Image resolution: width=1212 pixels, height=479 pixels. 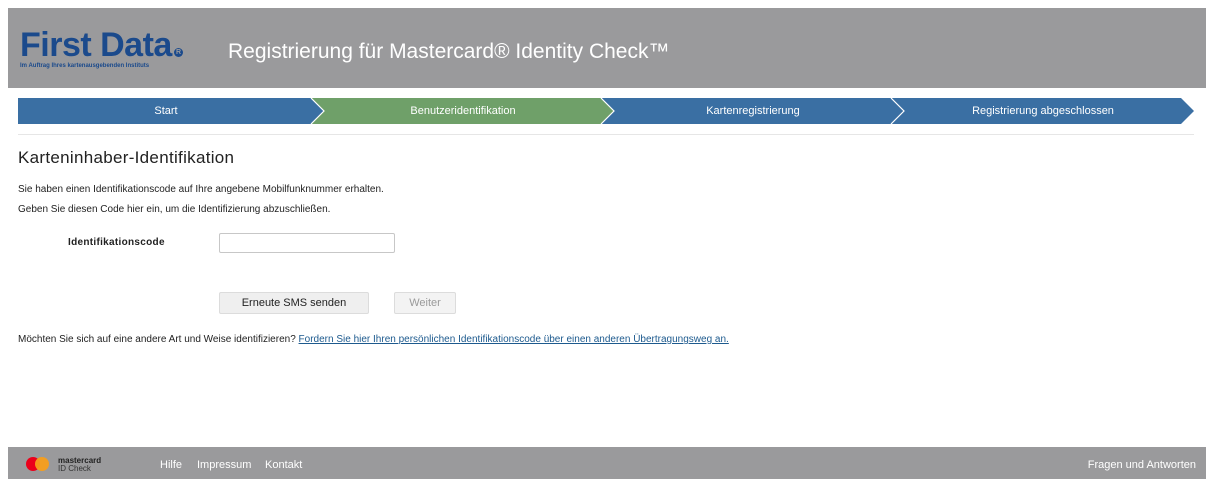 I want to click on page-title: Karteninhaber-Identifikation, so click(x=126, y=157).